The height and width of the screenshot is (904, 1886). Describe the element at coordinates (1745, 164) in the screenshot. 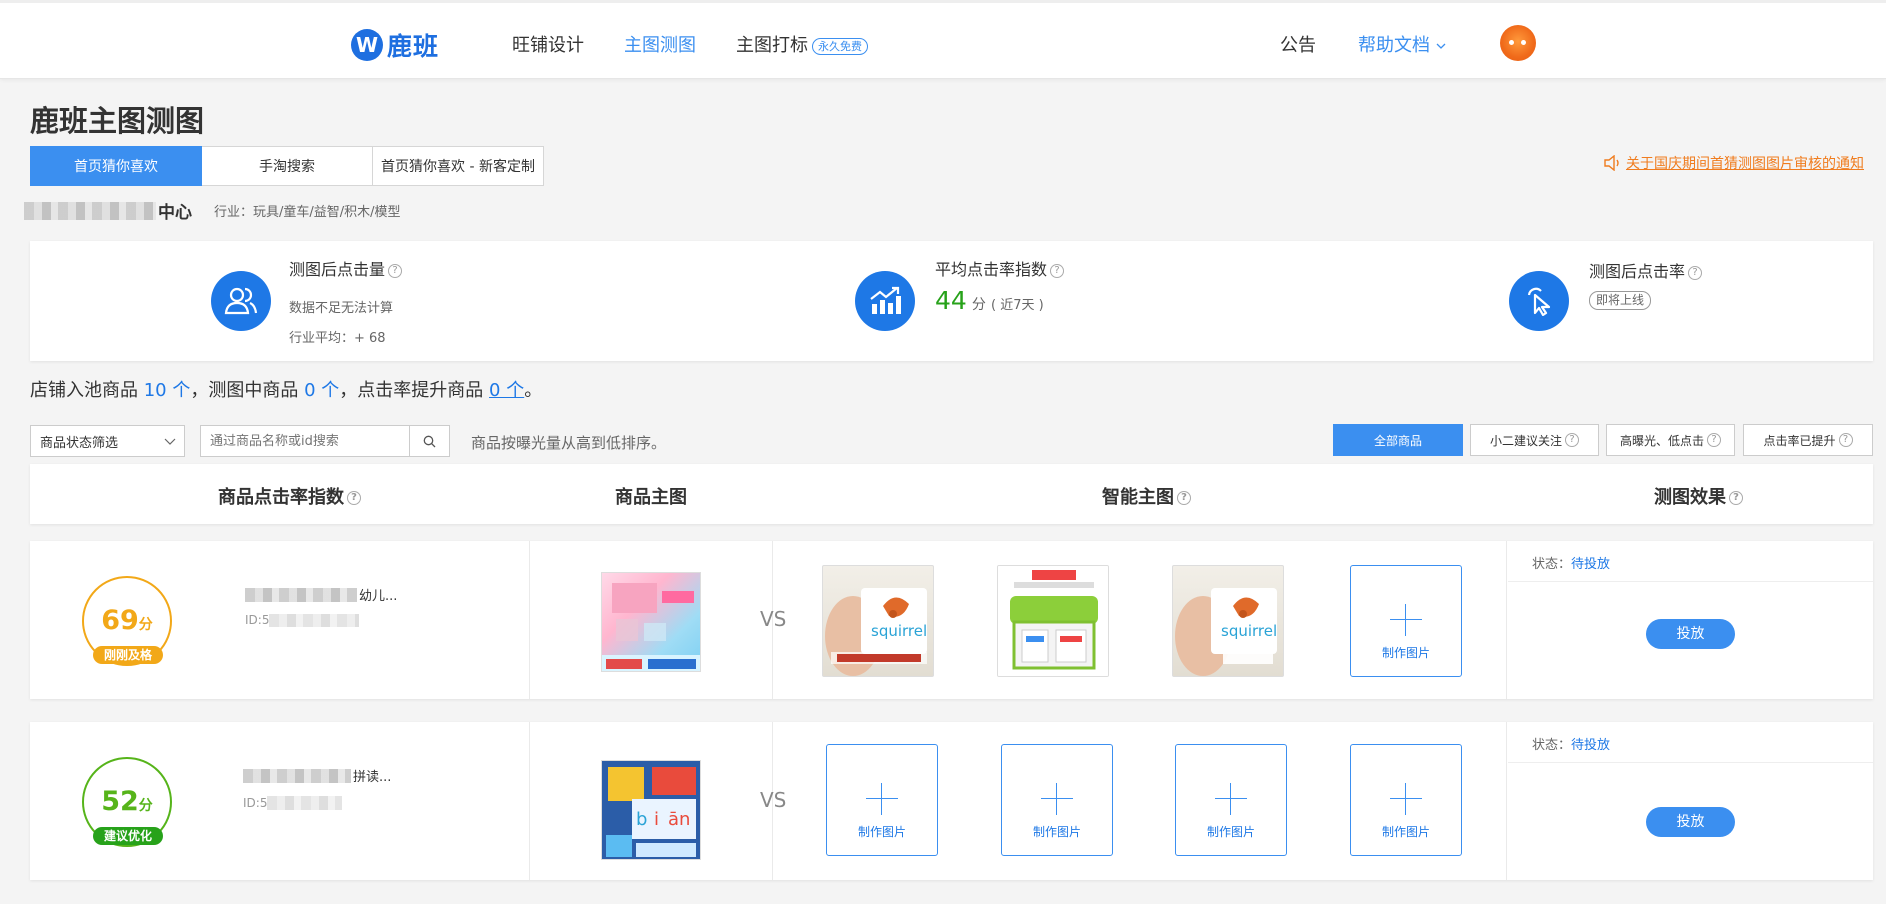

I see `notice-text: 关于国庆期间首猜测图图片审核的通知` at that location.